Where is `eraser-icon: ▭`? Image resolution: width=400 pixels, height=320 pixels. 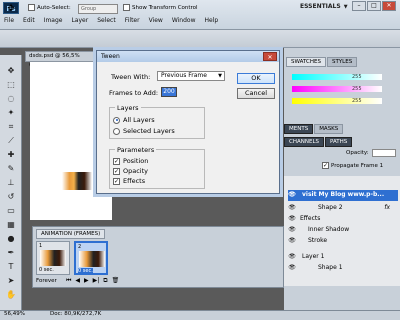 eraser-icon: ▭ is located at coordinates (11, 210).